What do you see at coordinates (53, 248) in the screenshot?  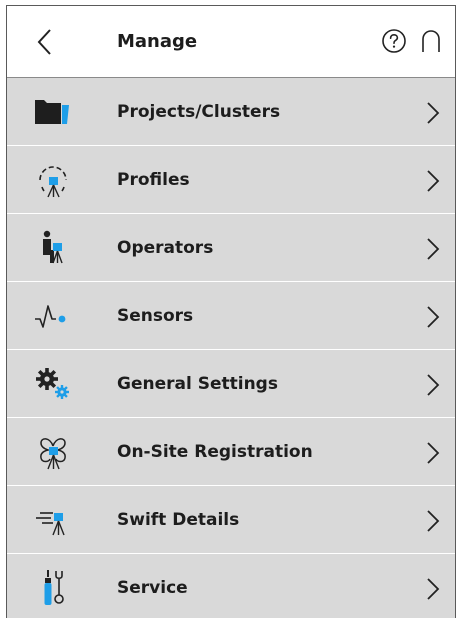 I see `operator-icon` at bounding box center [53, 248].